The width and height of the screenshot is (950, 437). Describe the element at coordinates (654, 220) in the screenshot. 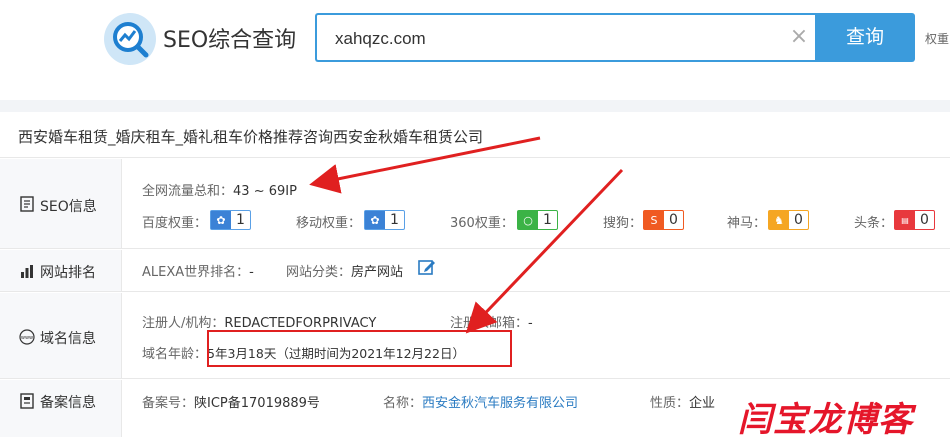

I see `sogou-icon: S` at that location.